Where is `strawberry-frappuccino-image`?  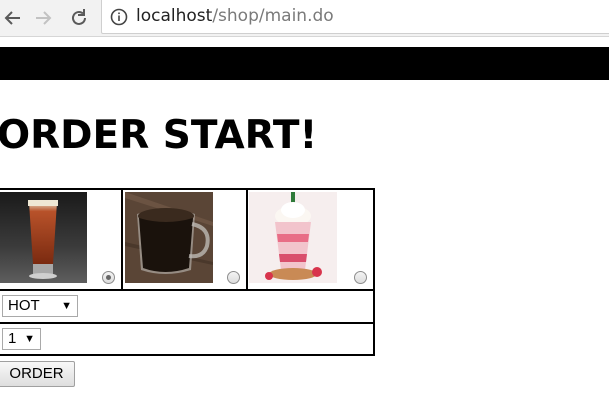 strawberry-frappuccino-image is located at coordinates (293, 237).